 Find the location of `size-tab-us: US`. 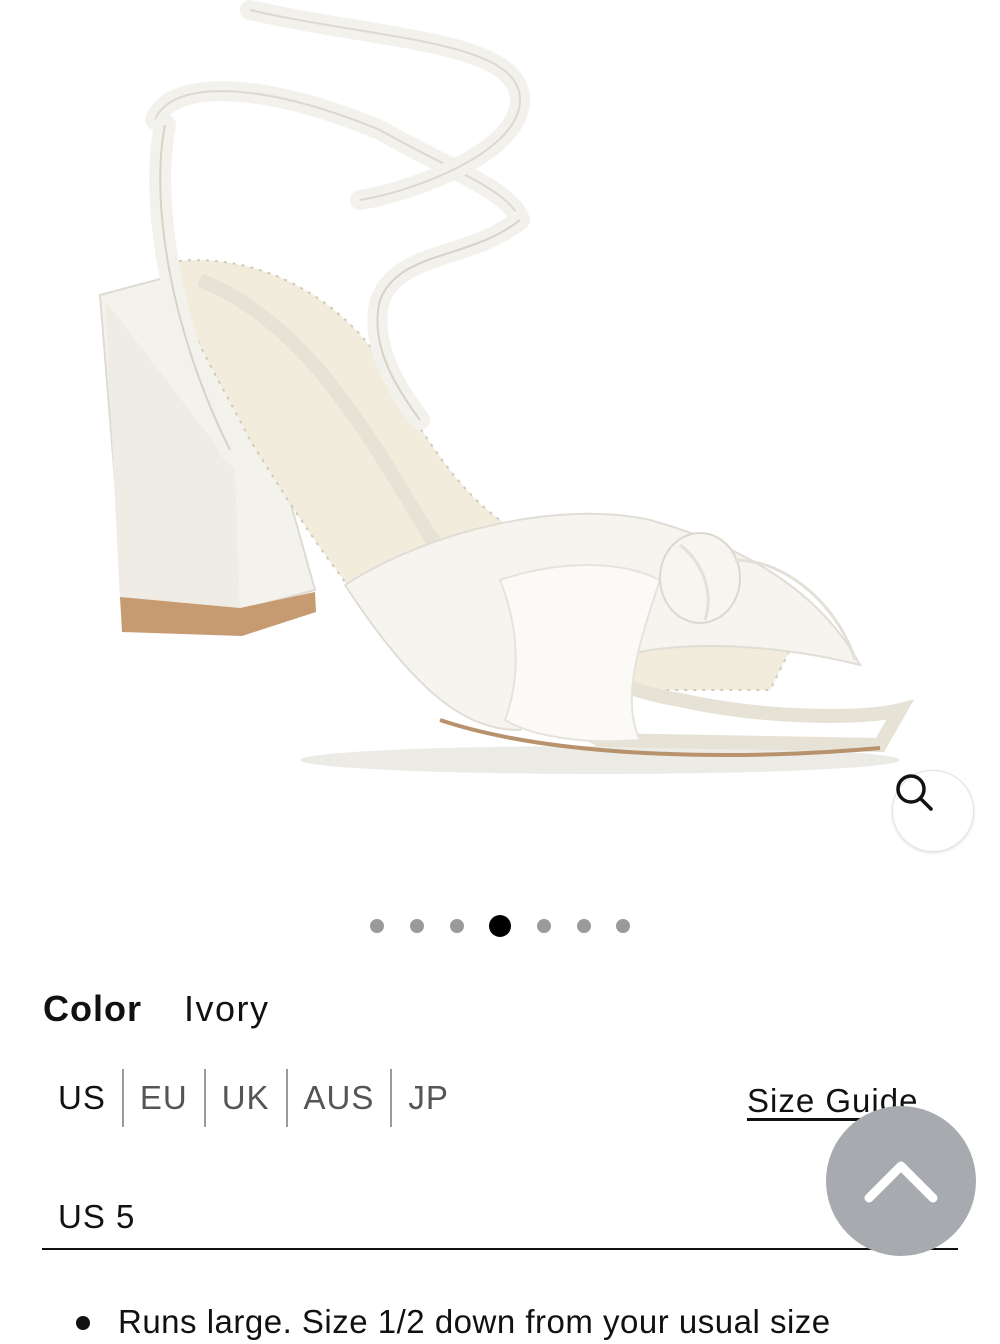

size-tab-us: US is located at coordinates (82, 1098).